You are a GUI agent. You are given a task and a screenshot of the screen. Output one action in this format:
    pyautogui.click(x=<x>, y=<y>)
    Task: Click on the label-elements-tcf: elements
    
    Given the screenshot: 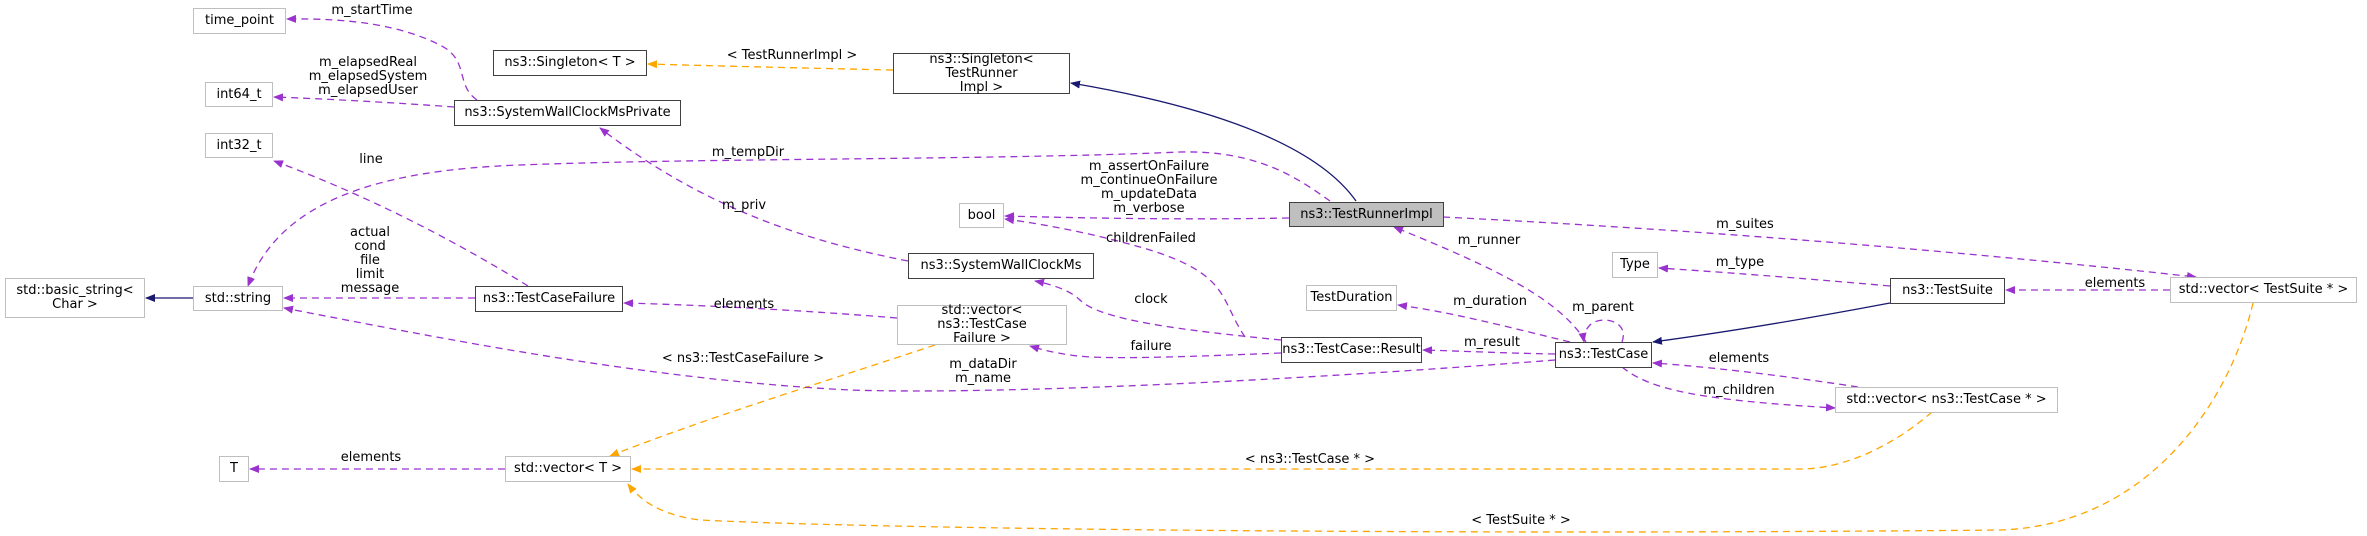 What is the action you would take?
    pyautogui.click(x=744, y=304)
    